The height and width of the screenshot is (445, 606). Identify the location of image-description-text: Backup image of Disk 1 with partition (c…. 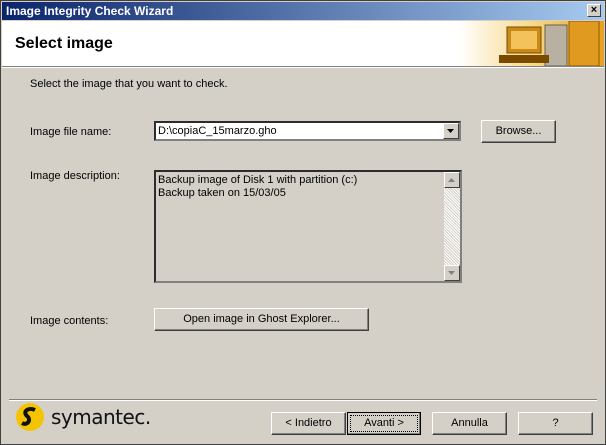
(257, 187).